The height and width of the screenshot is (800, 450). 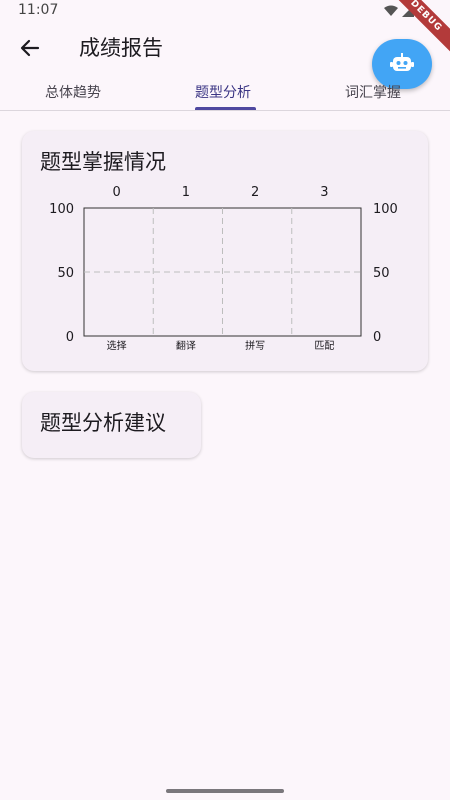 I want to click on chart-y-tick-label-right: 0, so click(x=377, y=337).